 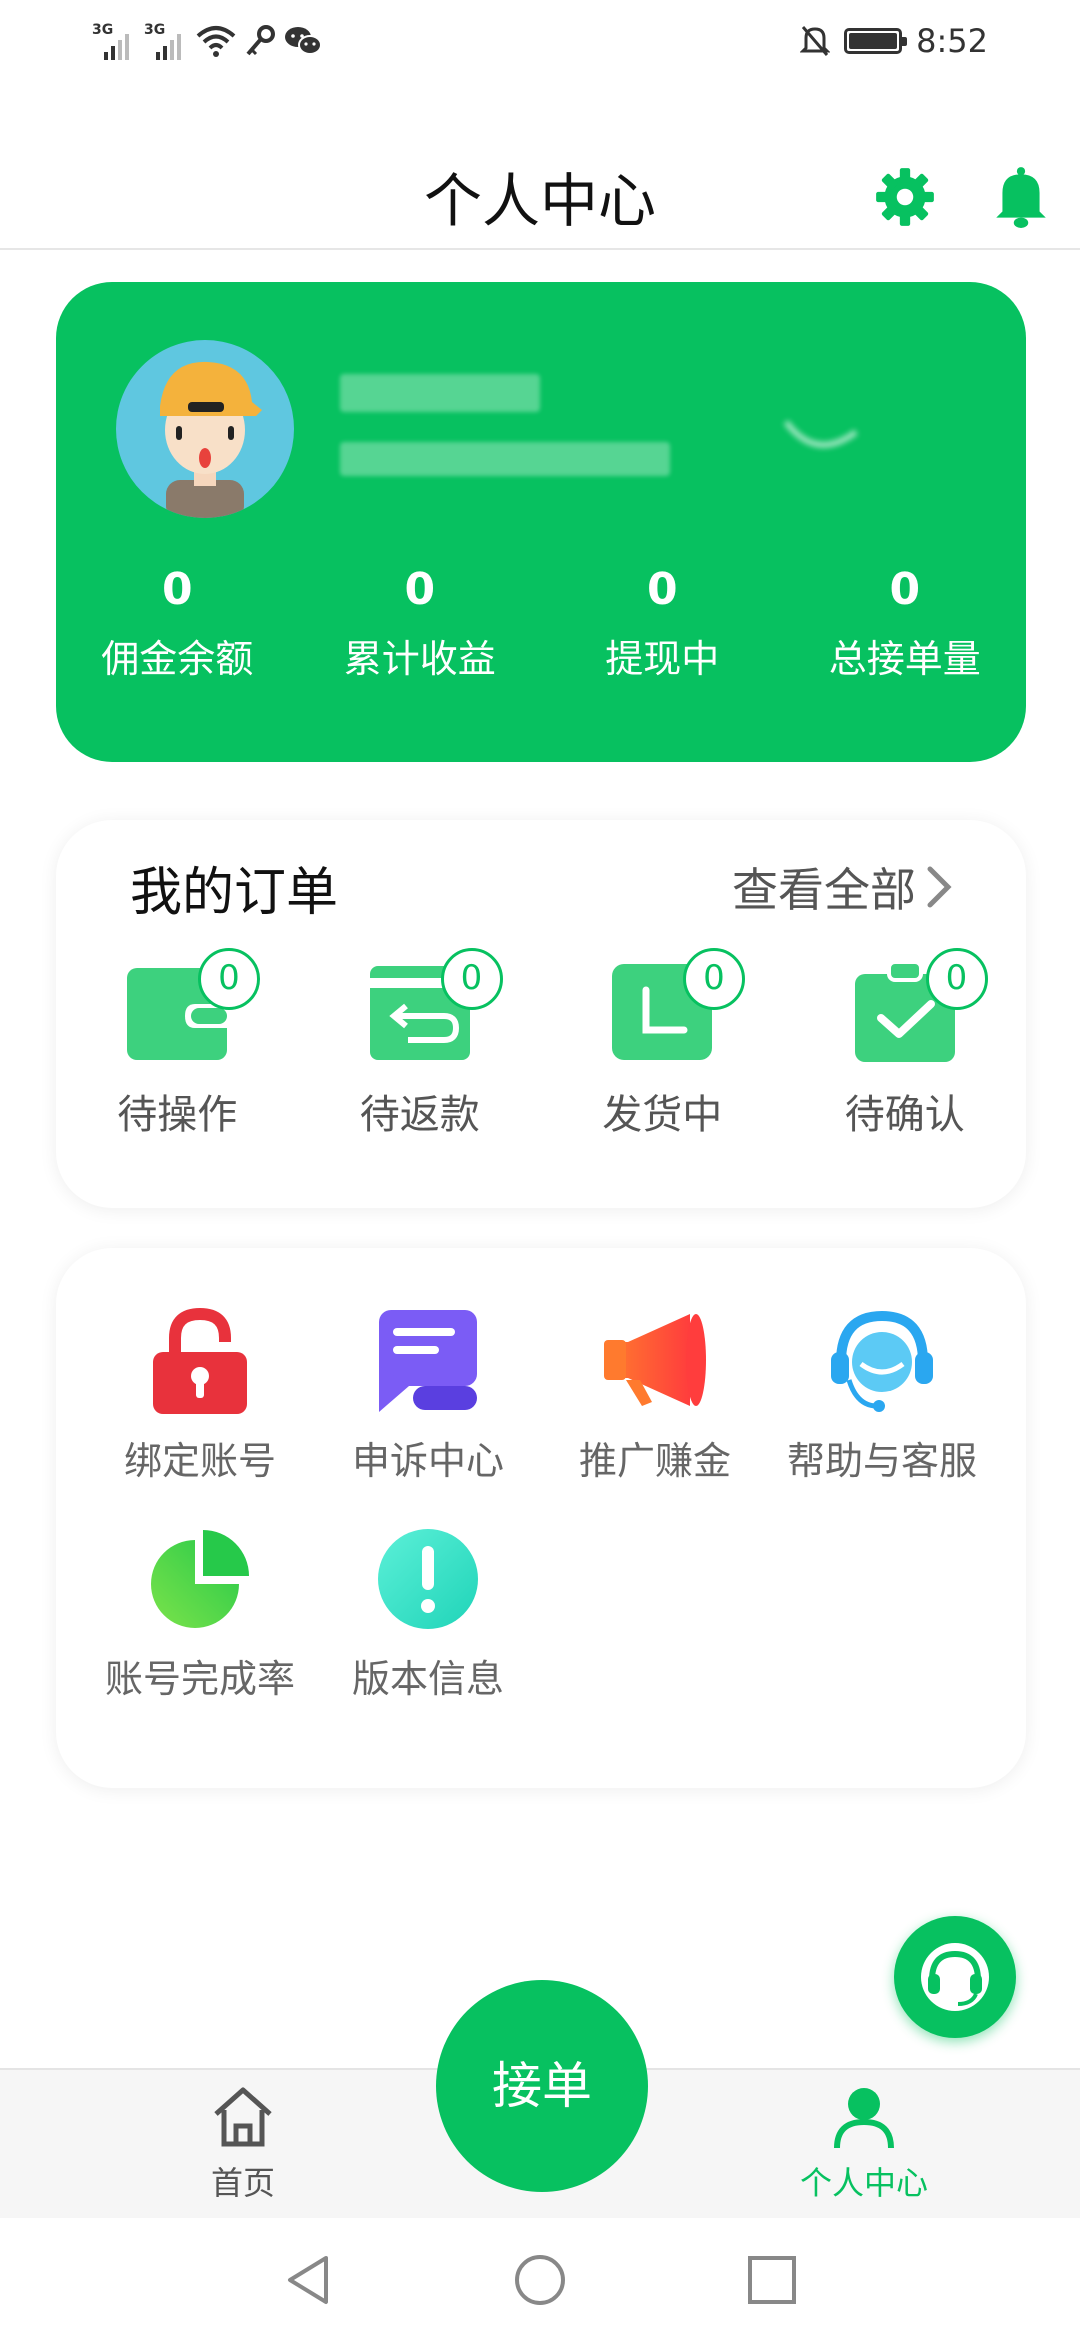 I want to click on system-navigation-bar, so click(x=540, y=2279).